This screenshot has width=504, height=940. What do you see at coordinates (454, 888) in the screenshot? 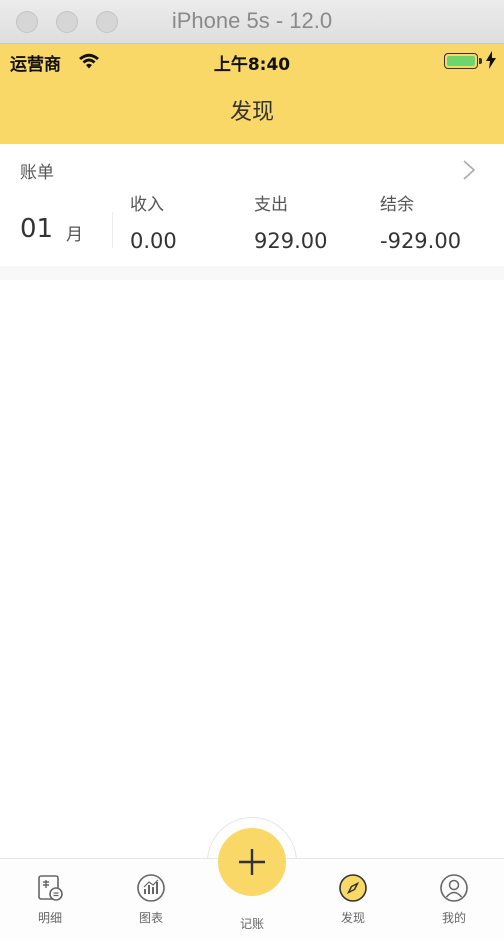
I see `profile-icon` at bounding box center [454, 888].